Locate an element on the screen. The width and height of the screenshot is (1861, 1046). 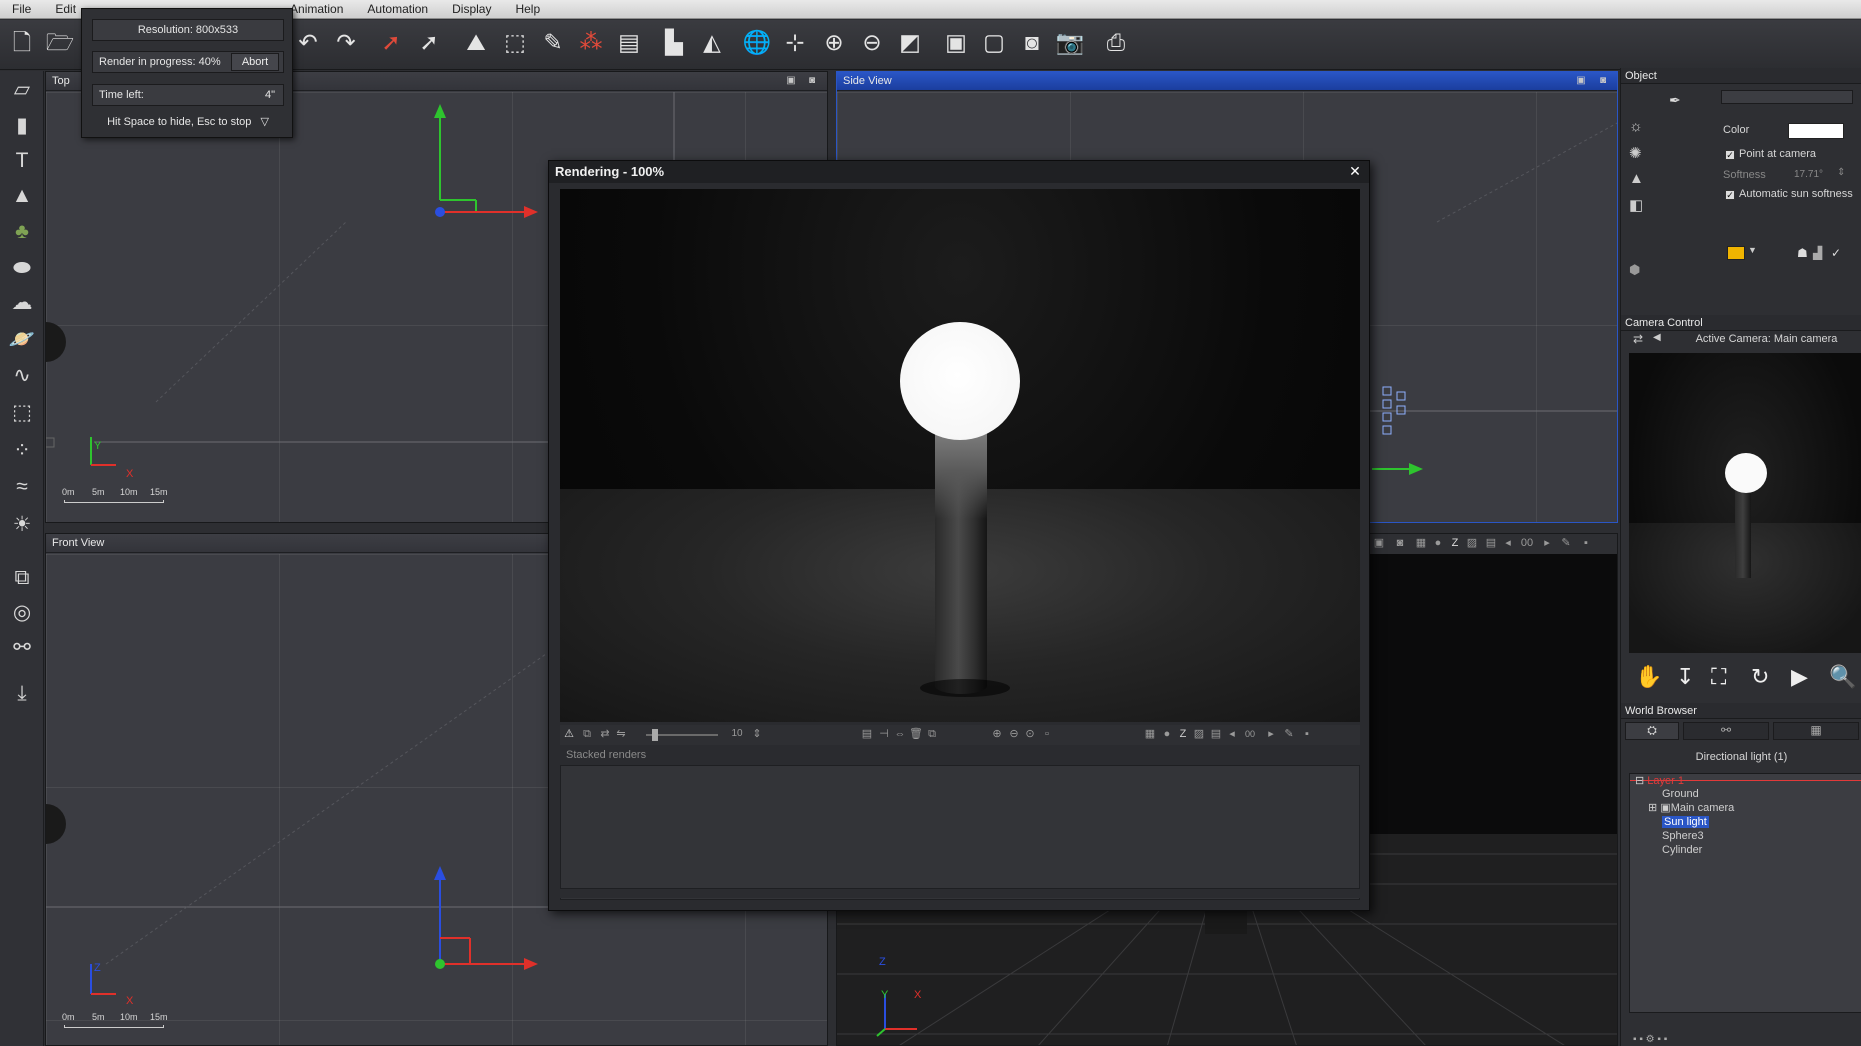
cylinder-tool-icon: ▮ is located at coordinates (22, 126).